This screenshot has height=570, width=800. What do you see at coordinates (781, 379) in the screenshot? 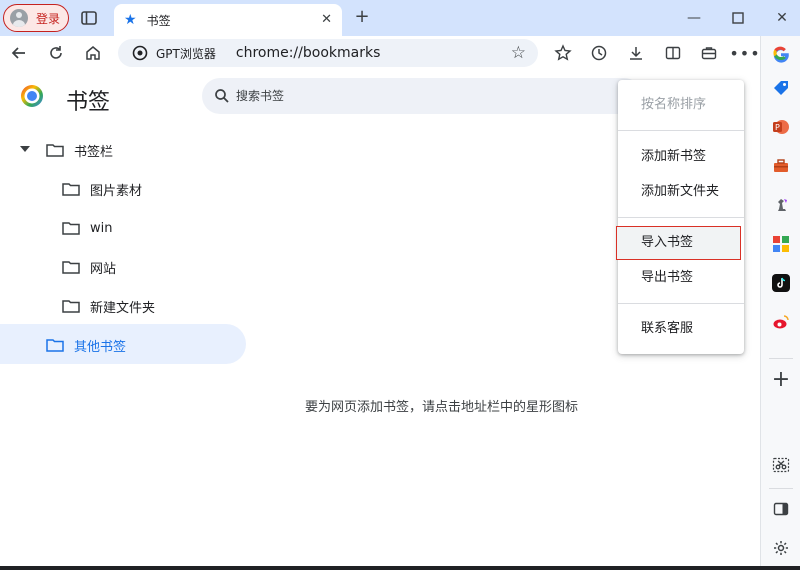
I see `add-icon: +` at bounding box center [781, 379].